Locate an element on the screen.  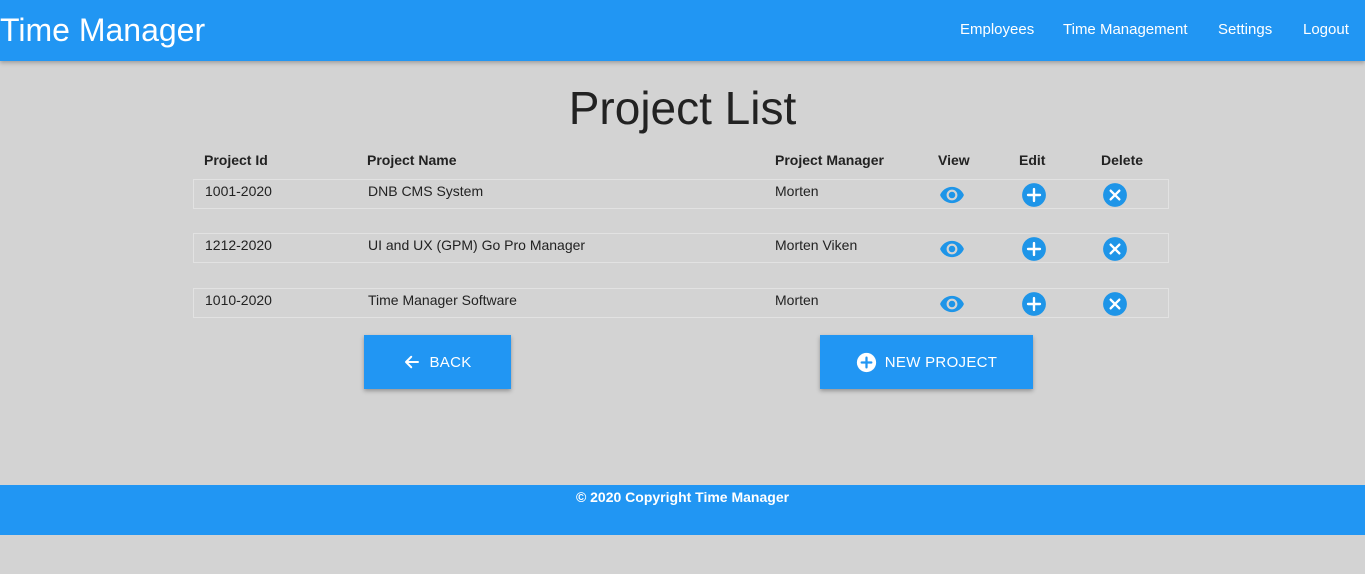
nav-item-settings: Settings is located at coordinates (1245, 30).